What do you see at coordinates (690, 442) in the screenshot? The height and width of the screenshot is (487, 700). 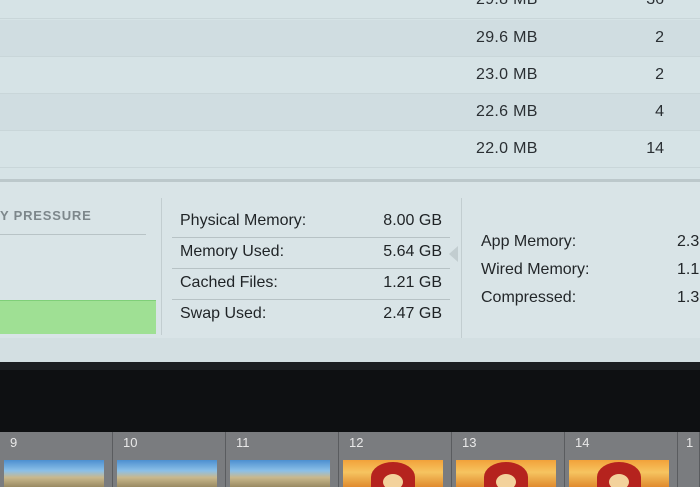 I see `frame-number: 1` at bounding box center [690, 442].